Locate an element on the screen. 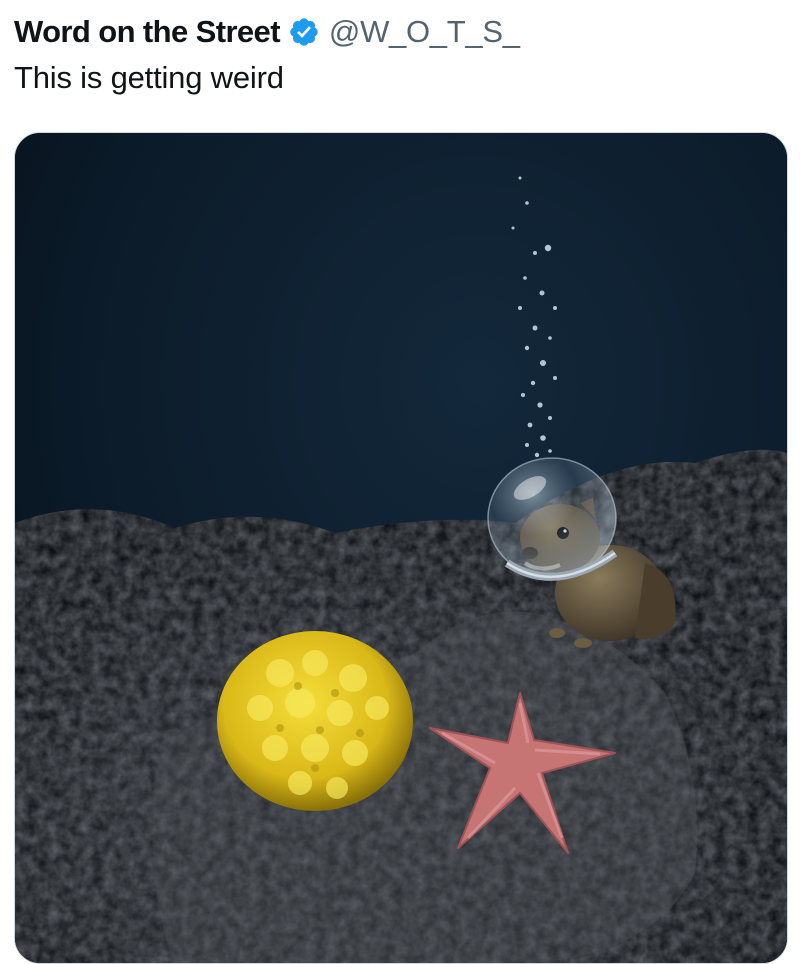  author-handle: @W_O_T_S_ is located at coordinates (424, 32).